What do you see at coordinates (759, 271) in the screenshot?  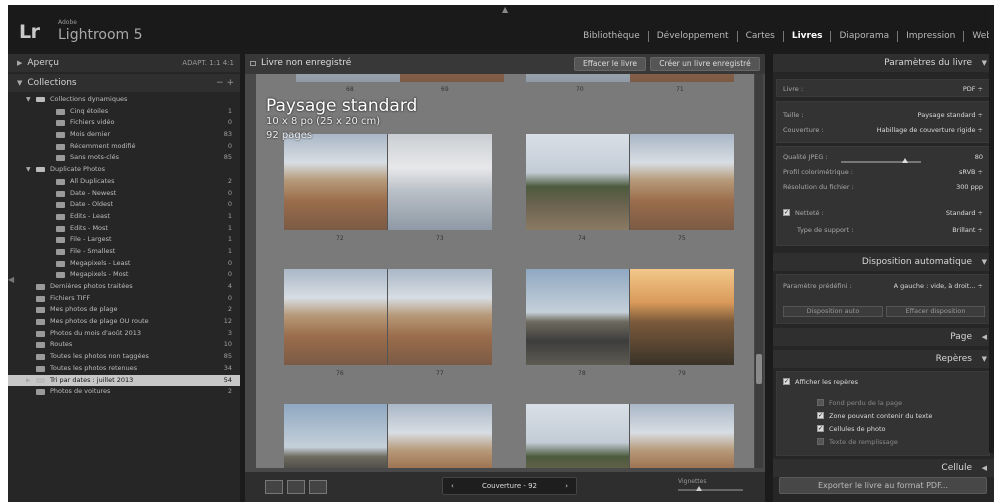 I see `vertical-scrollbar` at bounding box center [759, 271].